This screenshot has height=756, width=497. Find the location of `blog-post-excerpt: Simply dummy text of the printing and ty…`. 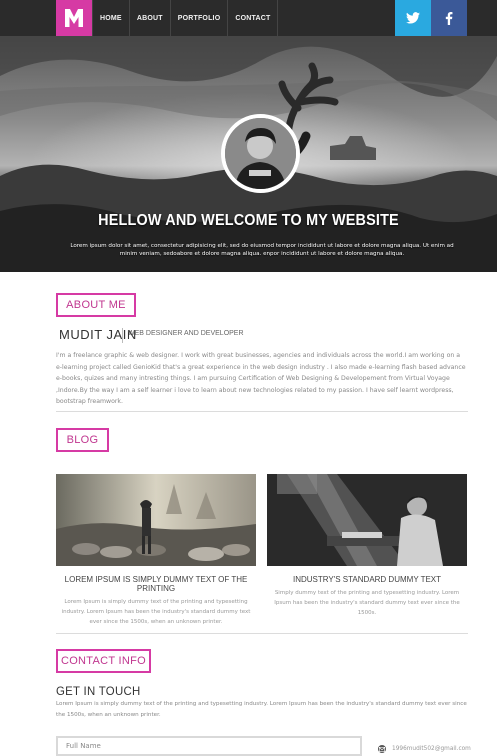

blog-post-excerpt: Simply dummy text of the printing and ty… is located at coordinates (367, 603).